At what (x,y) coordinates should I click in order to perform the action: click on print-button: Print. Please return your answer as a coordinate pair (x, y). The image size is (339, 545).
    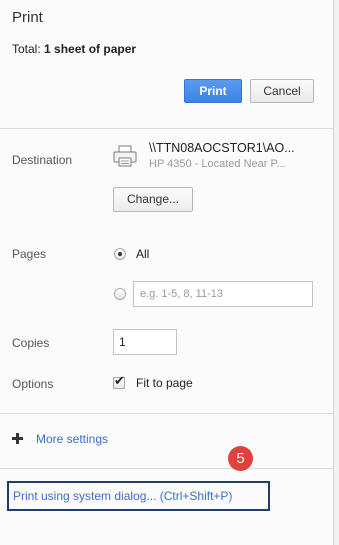
    Looking at the image, I should click on (213, 91).